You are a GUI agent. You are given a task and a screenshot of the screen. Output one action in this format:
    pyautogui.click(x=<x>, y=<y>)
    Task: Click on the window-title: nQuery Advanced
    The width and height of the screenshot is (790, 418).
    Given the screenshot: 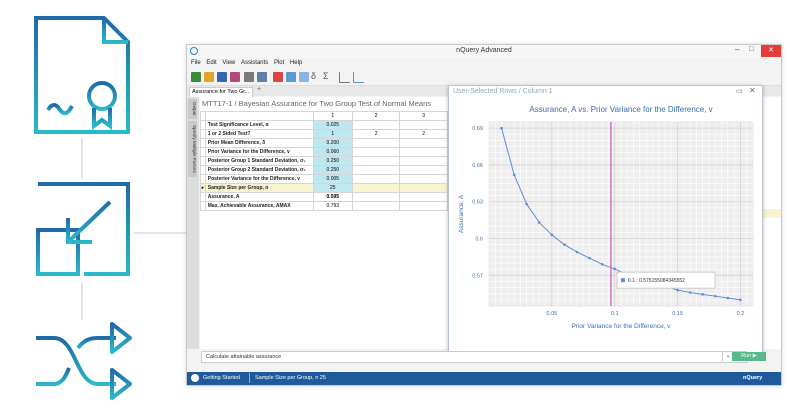 What is the action you would take?
    pyautogui.click(x=484, y=50)
    